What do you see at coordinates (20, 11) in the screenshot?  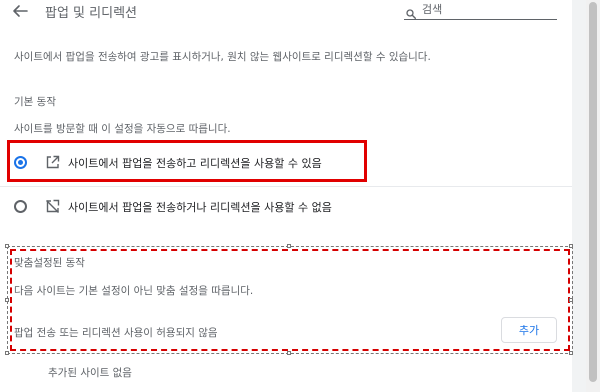 I see `arrow-back-icon` at bounding box center [20, 11].